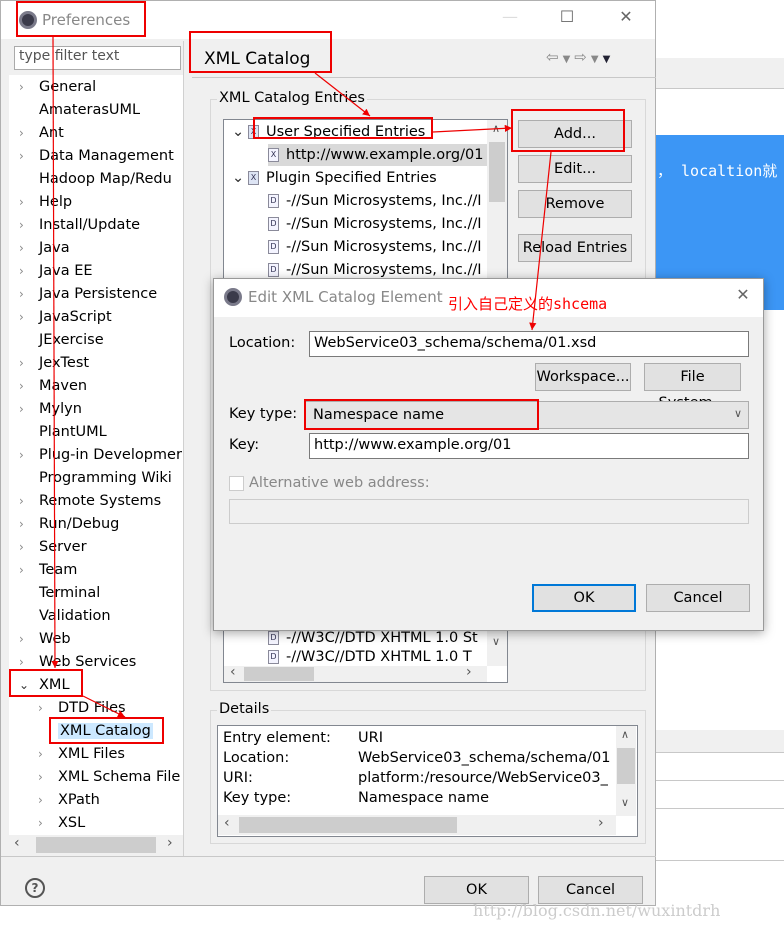 The width and height of the screenshot is (784, 931). I want to click on annotation-text: 引入自己定义的shcema, so click(528, 304).